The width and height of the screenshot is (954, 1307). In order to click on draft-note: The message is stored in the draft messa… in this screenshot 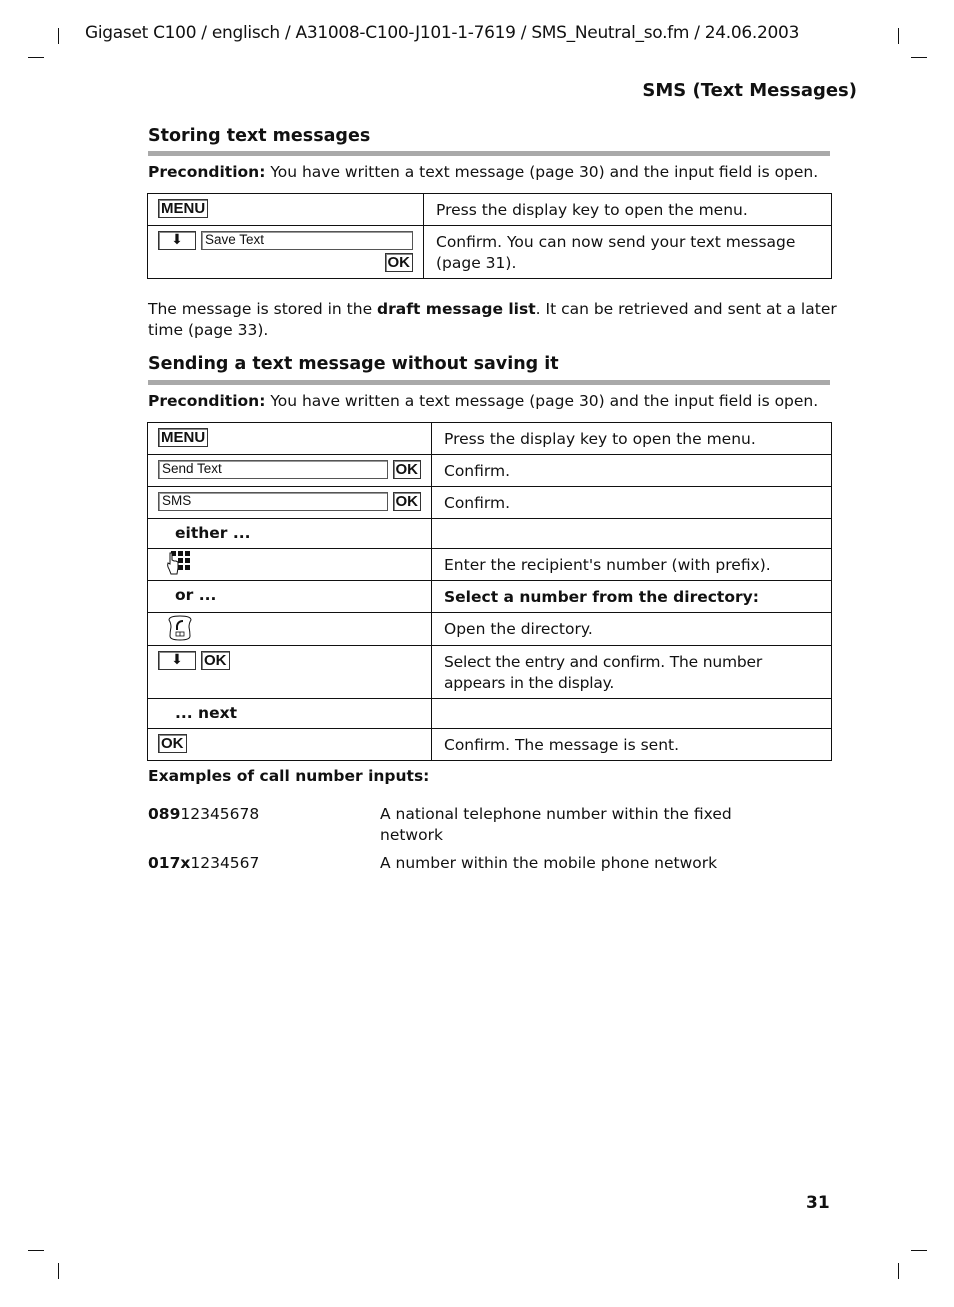, I will do `click(493, 320)`.